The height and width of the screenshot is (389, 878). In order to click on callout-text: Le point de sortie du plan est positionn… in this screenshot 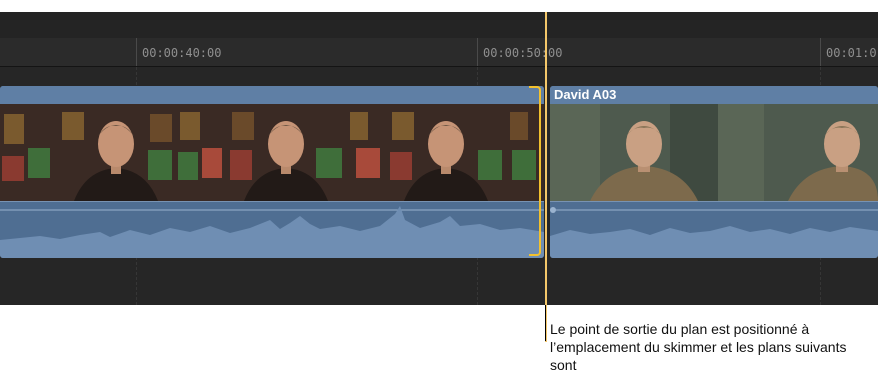, I will do `click(698, 347)`.